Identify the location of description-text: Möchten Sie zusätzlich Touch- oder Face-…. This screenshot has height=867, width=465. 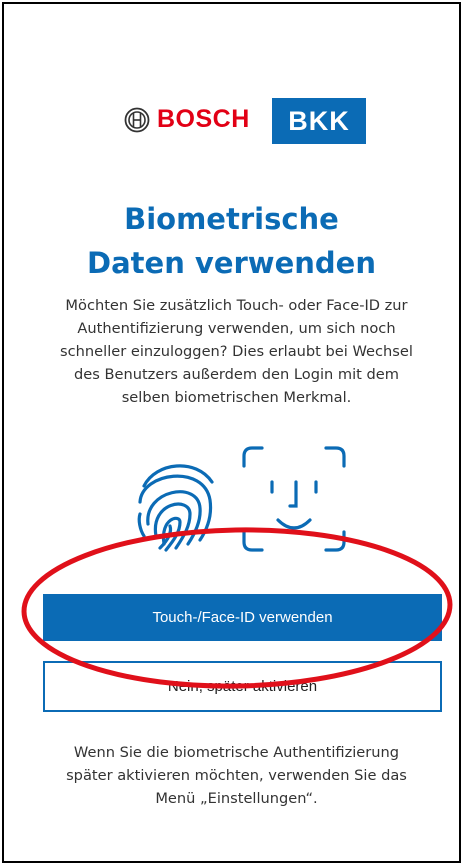
(236, 351).